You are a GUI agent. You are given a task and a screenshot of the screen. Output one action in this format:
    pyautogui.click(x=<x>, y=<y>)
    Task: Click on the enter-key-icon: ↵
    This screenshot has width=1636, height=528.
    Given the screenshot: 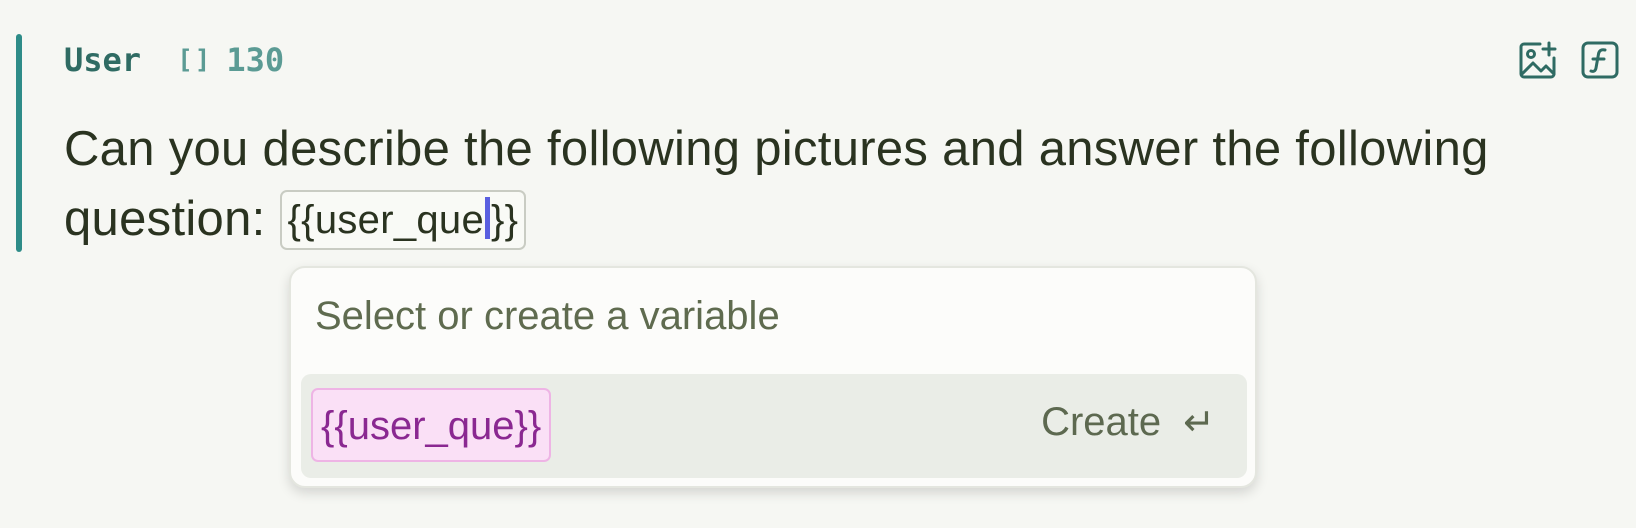 What is the action you would take?
    pyautogui.click(x=1199, y=423)
    